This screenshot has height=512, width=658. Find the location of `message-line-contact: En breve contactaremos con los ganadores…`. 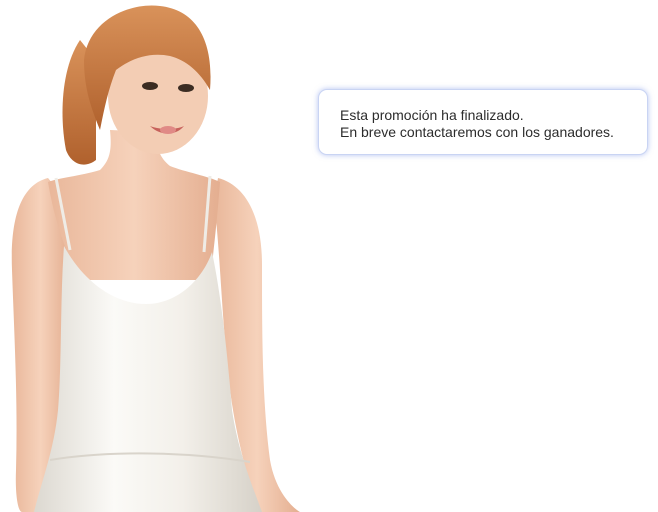

message-line-contact: En breve contactaremos con los ganadores… is located at coordinates (477, 132).